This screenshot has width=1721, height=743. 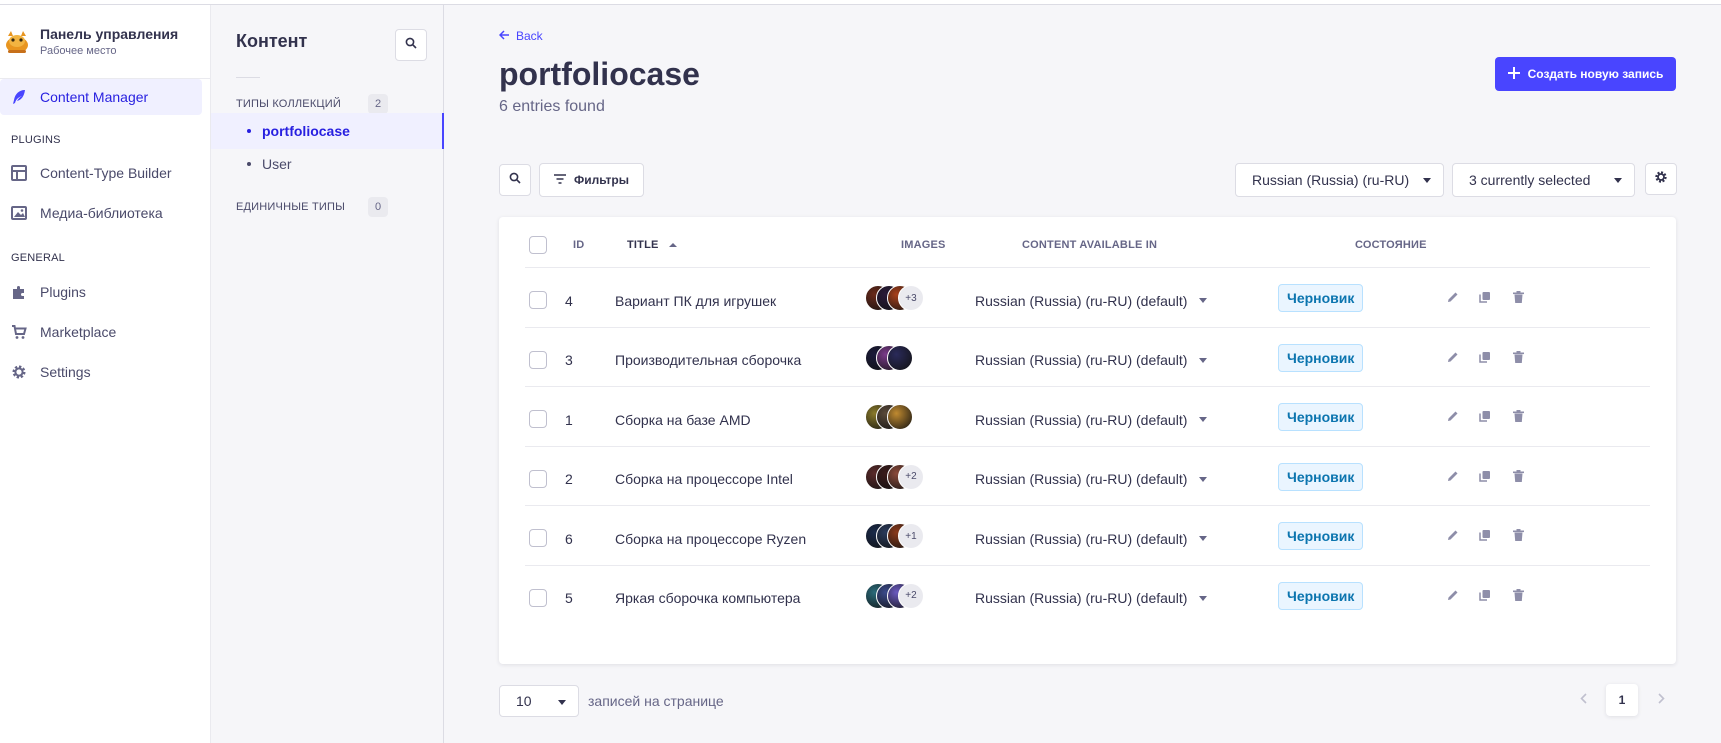 I want to click on page-title: portfoliocase, so click(x=599, y=74).